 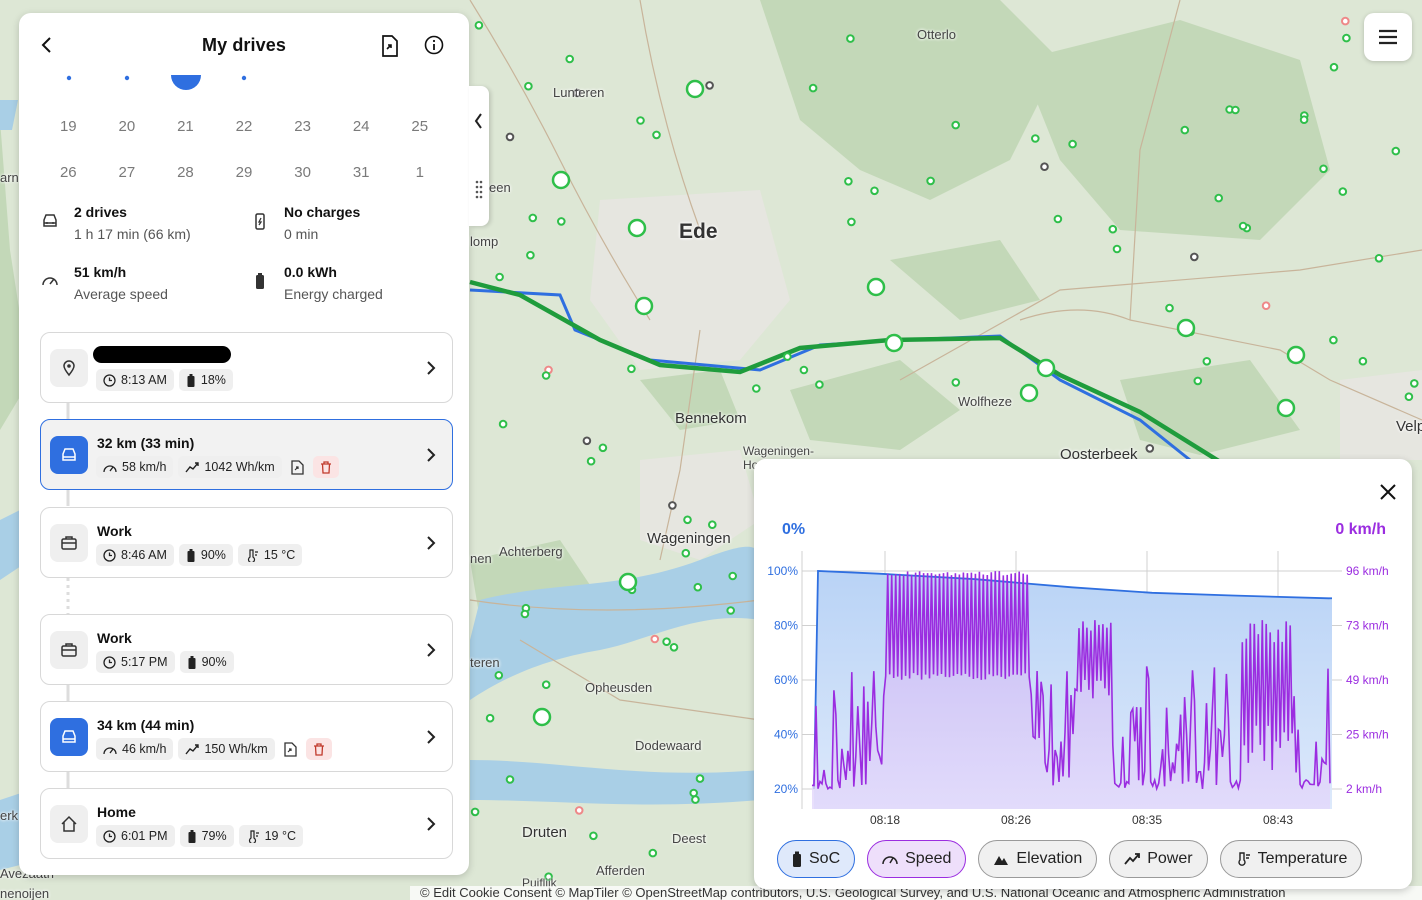 I want to click on drive-card-2: 34 km (44 min) 46 km/h 150 Wh/km, so click(x=246, y=736).